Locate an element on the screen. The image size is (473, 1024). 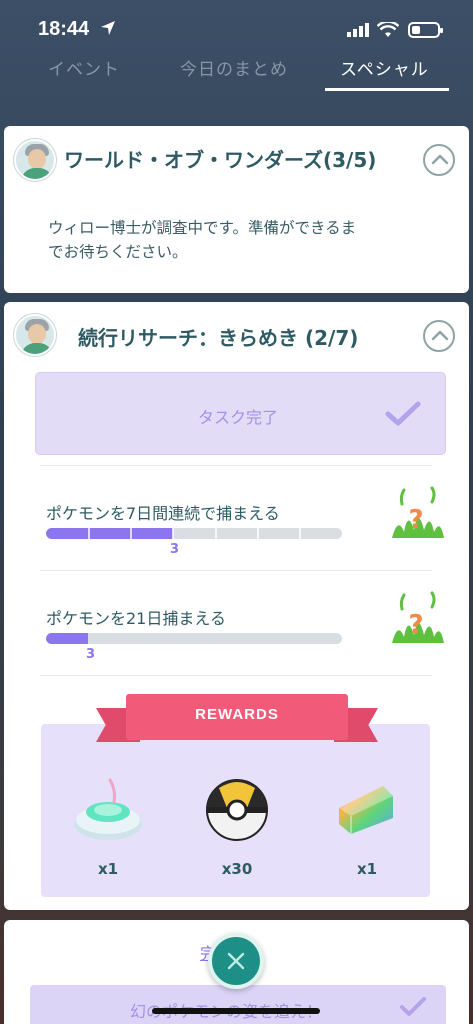
rewards-ribbon: REWARDS is located at coordinates (237, 721).